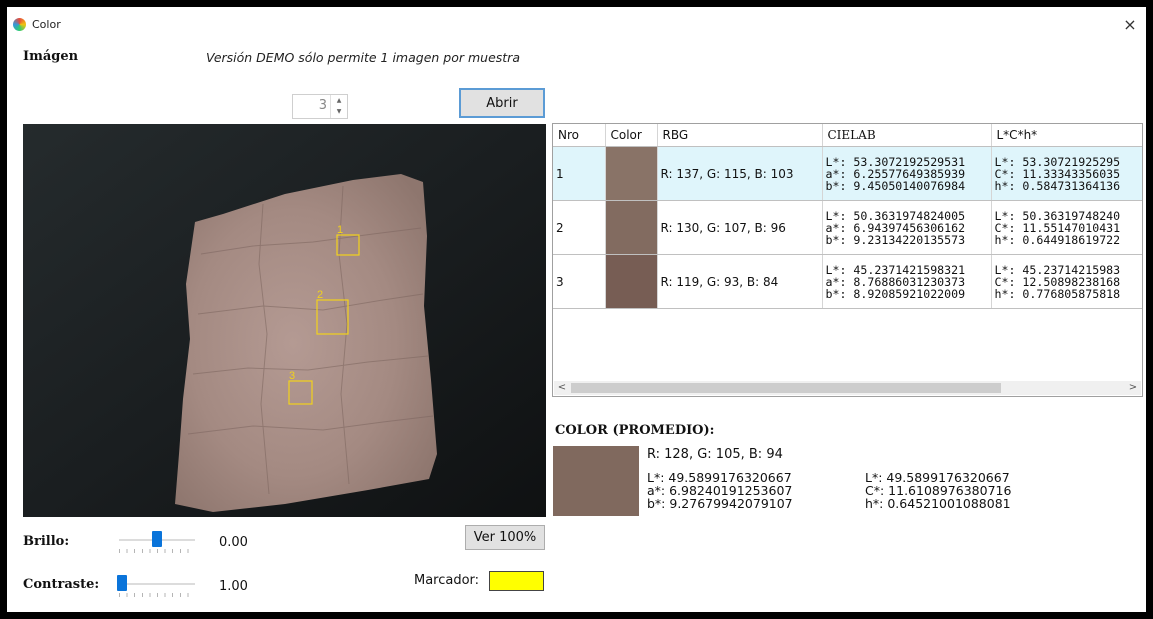  Describe the element at coordinates (895, 185) in the screenshot. I see `row-lab-b: b*: 9.45050140076984` at that location.